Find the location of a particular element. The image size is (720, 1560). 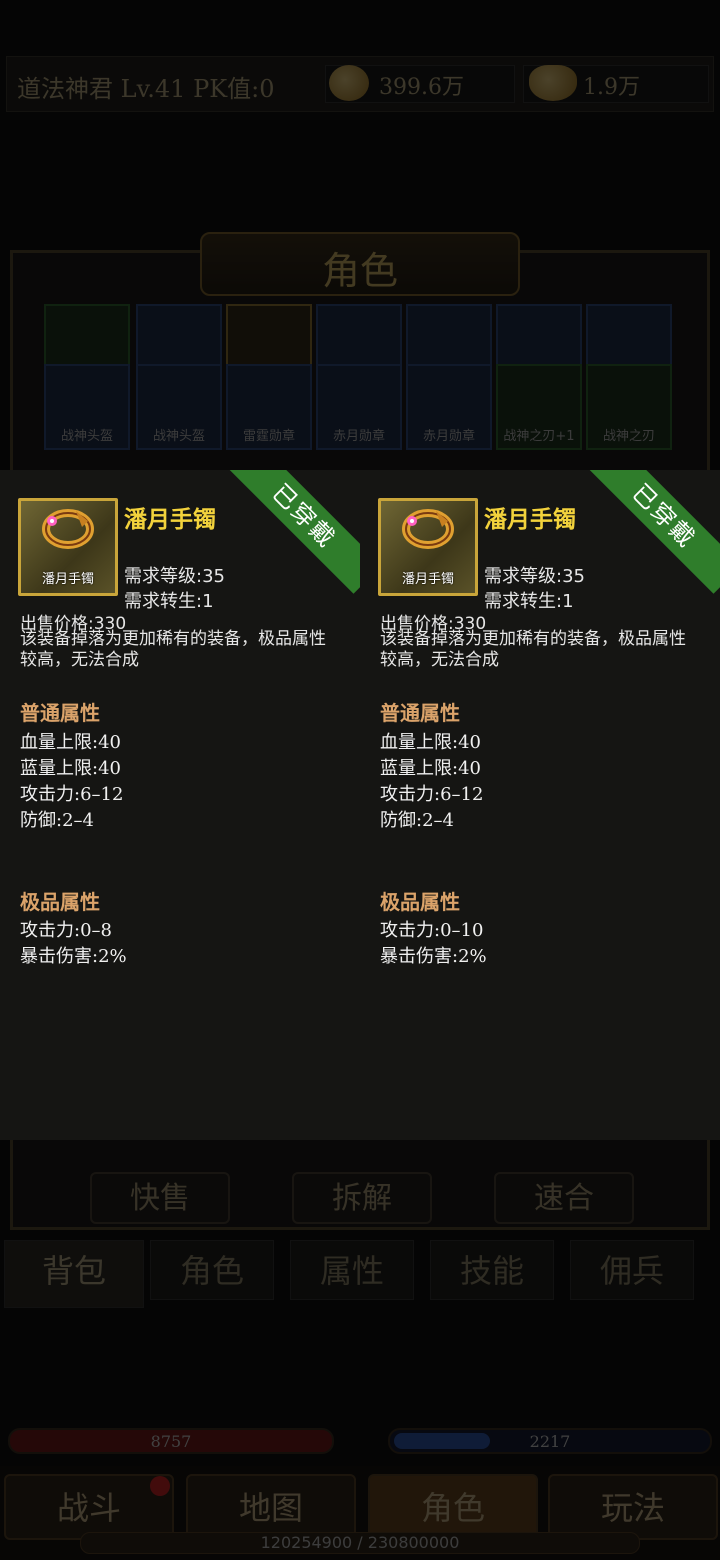

dismantle-button: 拆解 is located at coordinates (362, 1198).